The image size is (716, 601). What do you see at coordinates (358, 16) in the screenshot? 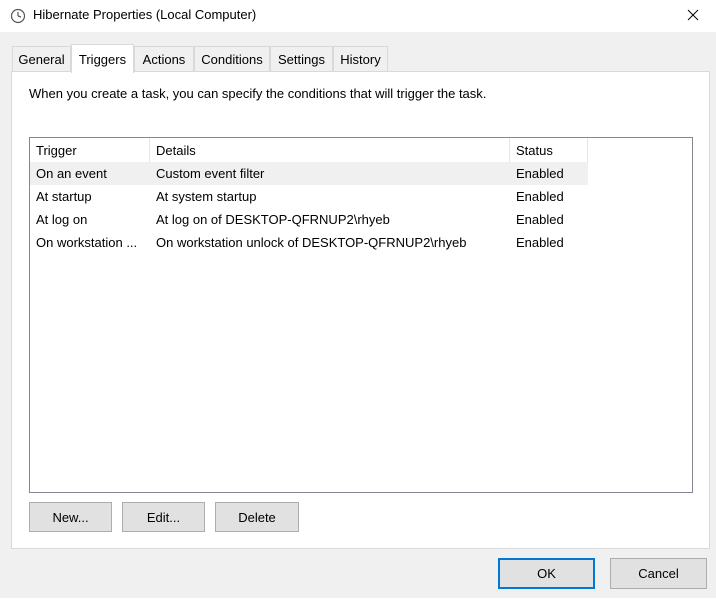
I see `title-bar: Hibernate Properties (Local Computer)` at bounding box center [358, 16].